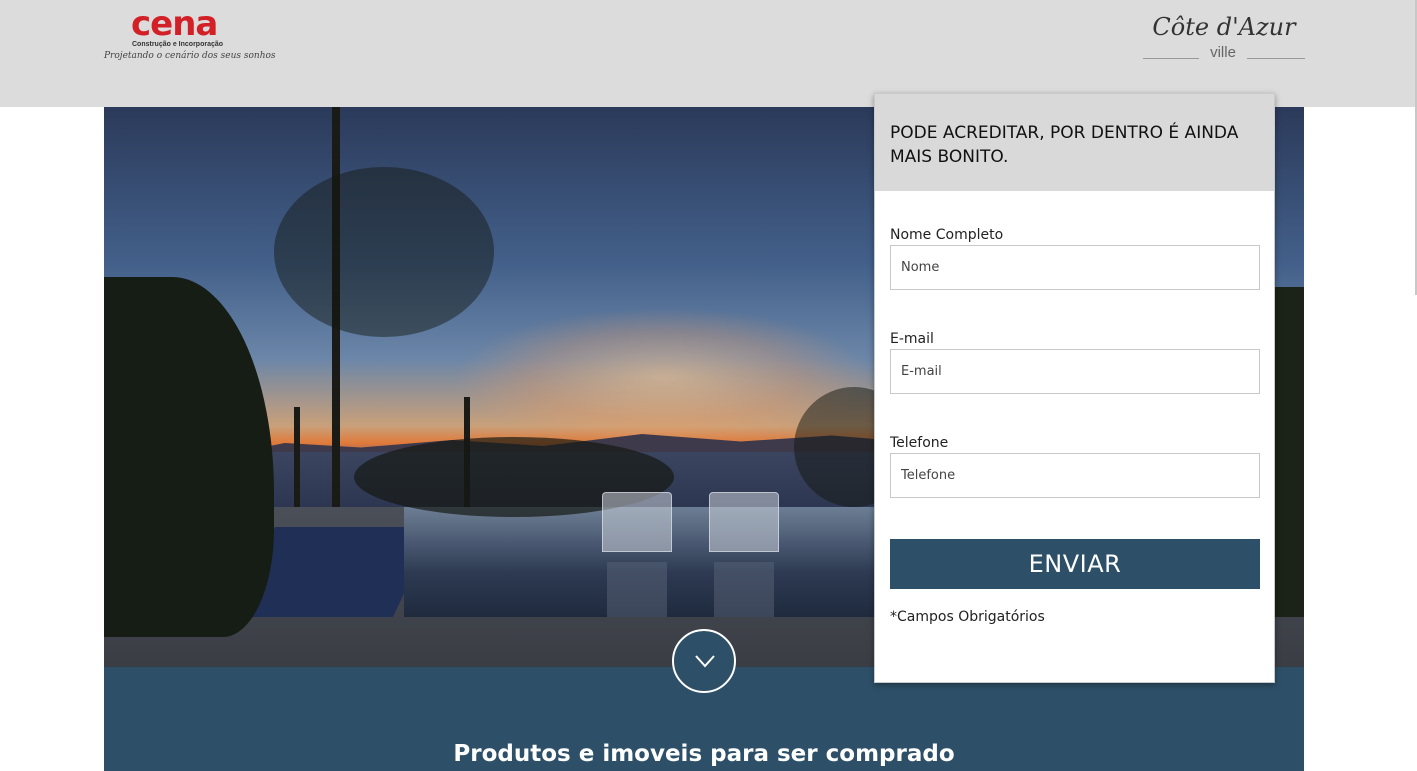  What do you see at coordinates (704, 754) in the screenshot?
I see `section-title: Produtos e imoveis para ser comprado` at bounding box center [704, 754].